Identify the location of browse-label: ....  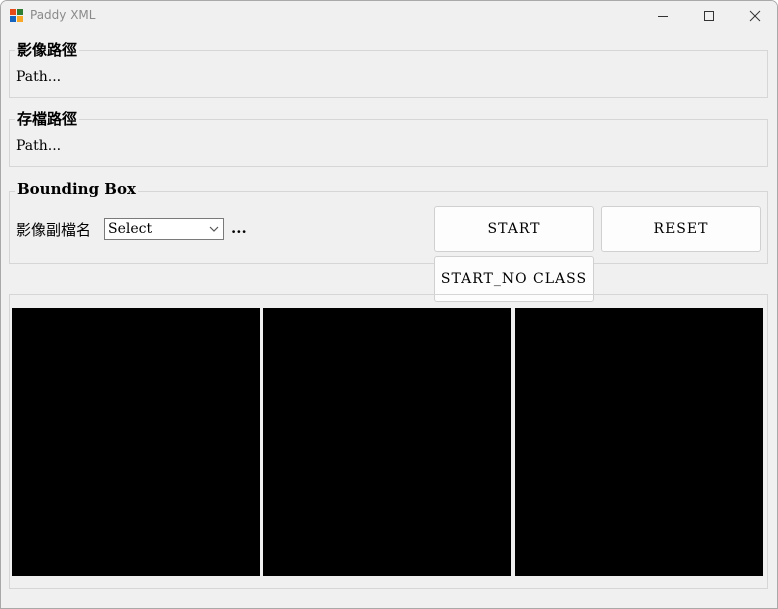
(239, 228).